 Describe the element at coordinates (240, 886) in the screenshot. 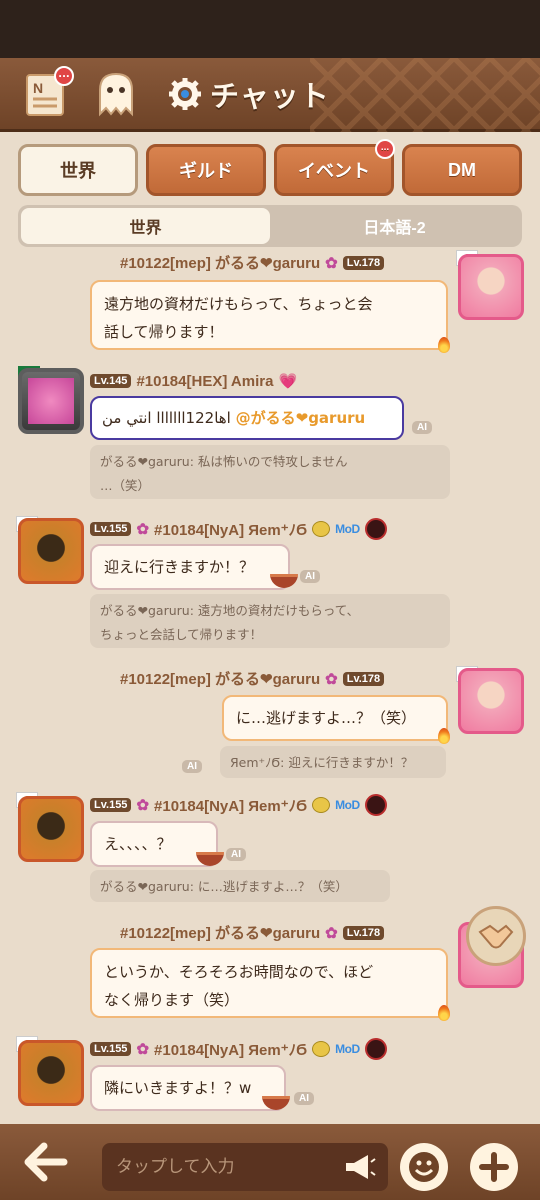

I see `reply-quote: がるる❤garuru: に…逃げますよ…？（笑）` at that location.